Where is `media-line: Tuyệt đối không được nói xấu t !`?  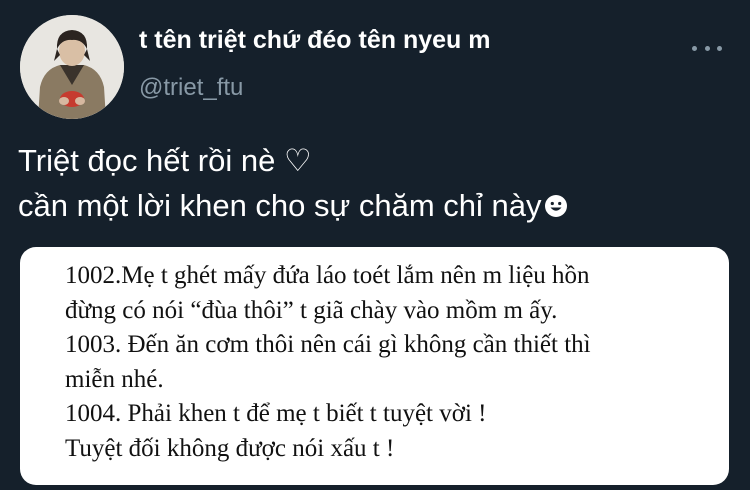 media-line: Tuyệt đối không được nói xấu t ! is located at coordinates (230, 448).